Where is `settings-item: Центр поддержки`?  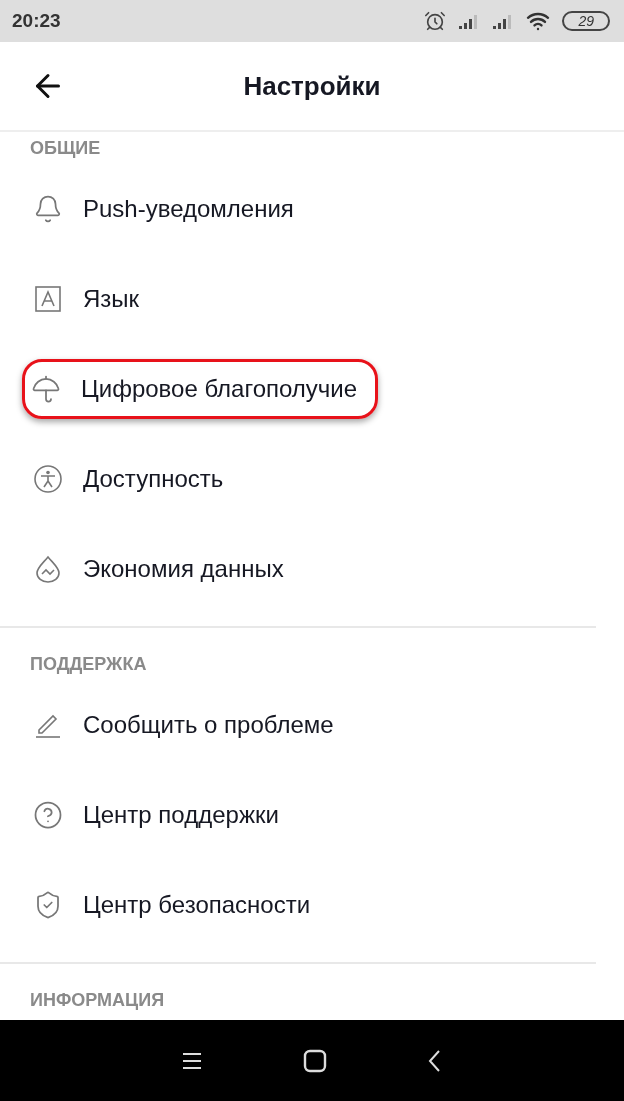 settings-item: Центр поддержки is located at coordinates (156, 815).